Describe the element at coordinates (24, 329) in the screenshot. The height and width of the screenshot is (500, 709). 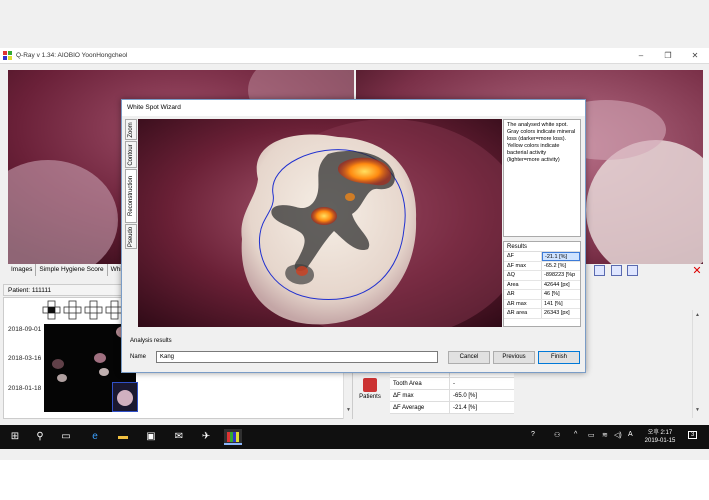
I see `history-date: 2018-09-01` at that location.